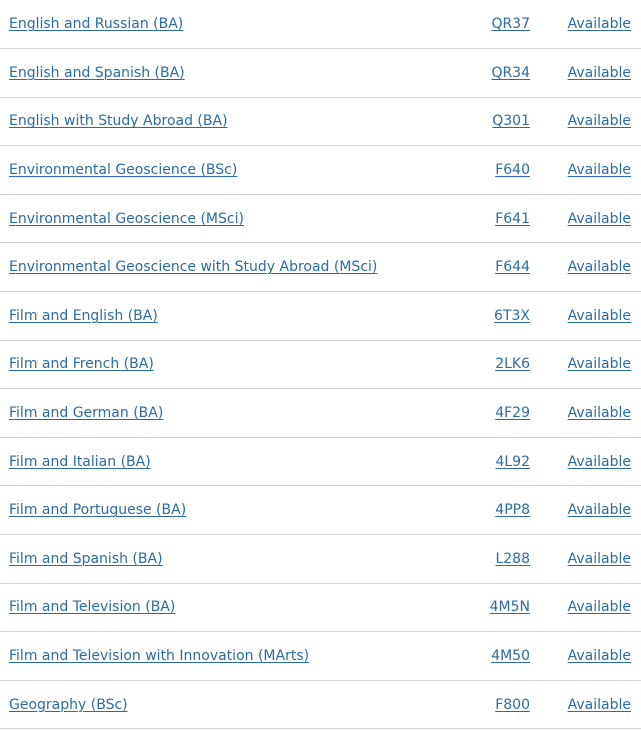 The width and height of the screenshot is (641, 730). I want to click on course-code-link: 6T3X, so click(512, 316).